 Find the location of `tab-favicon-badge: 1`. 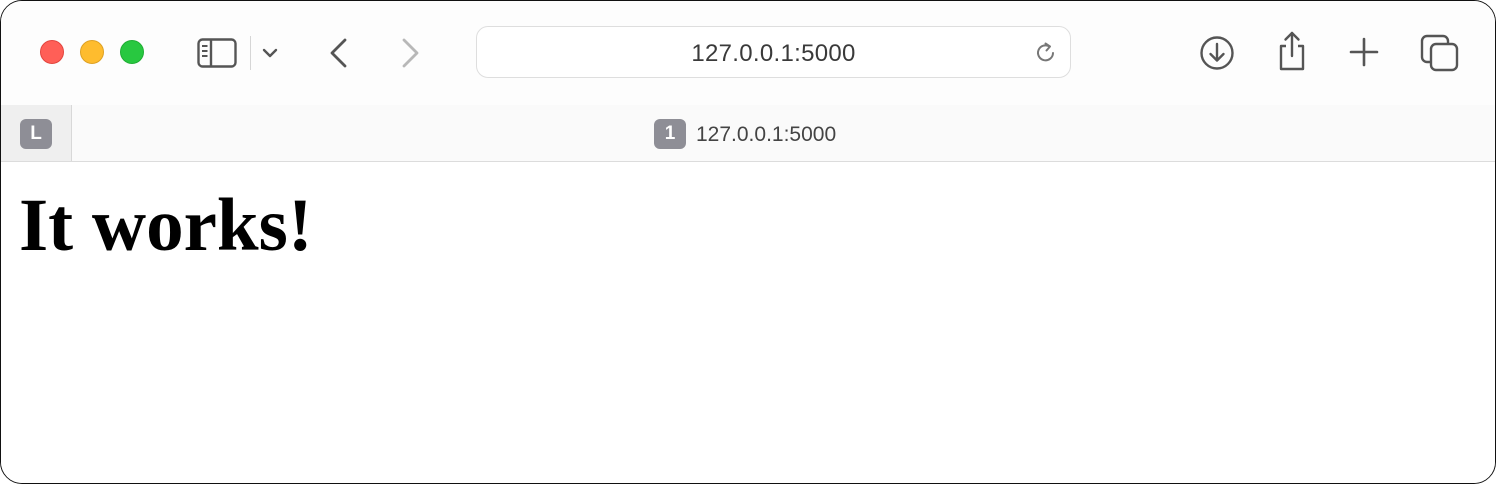

tab-favicon-badge: 1 is located at coordinates (670, 134).